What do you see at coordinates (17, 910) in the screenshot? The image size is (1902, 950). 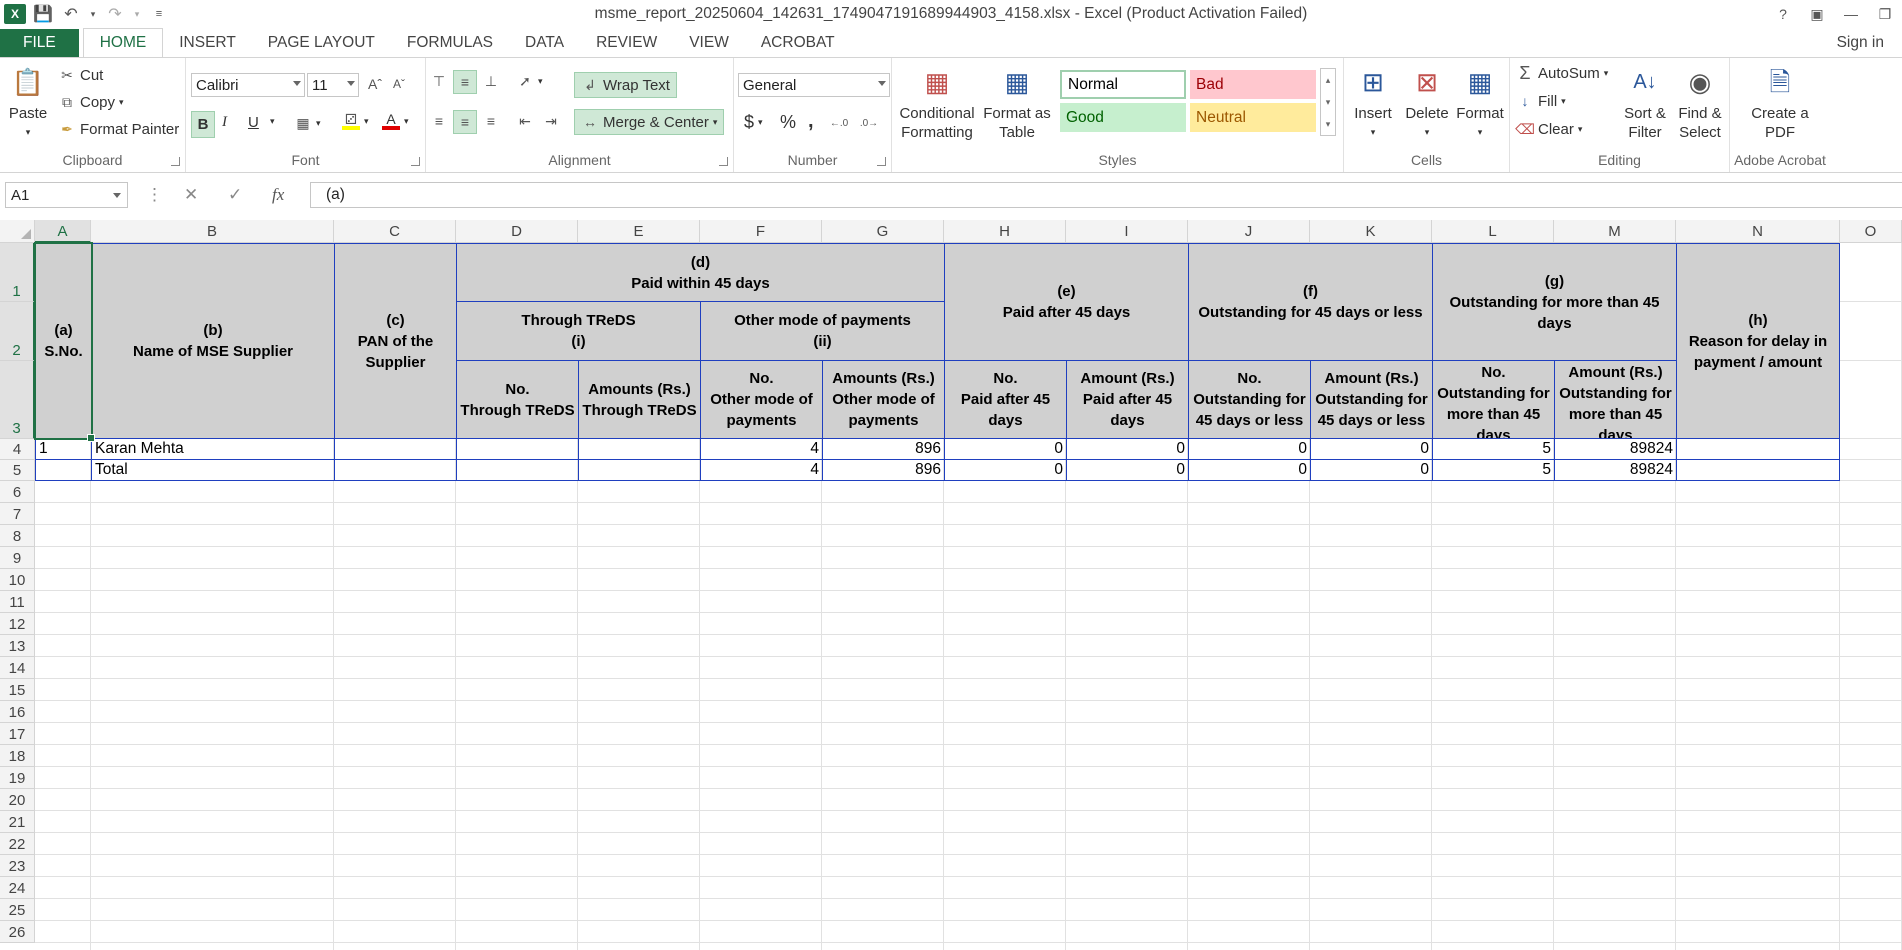 I see `row-header-25: 25` at bounding box center [17, 910].